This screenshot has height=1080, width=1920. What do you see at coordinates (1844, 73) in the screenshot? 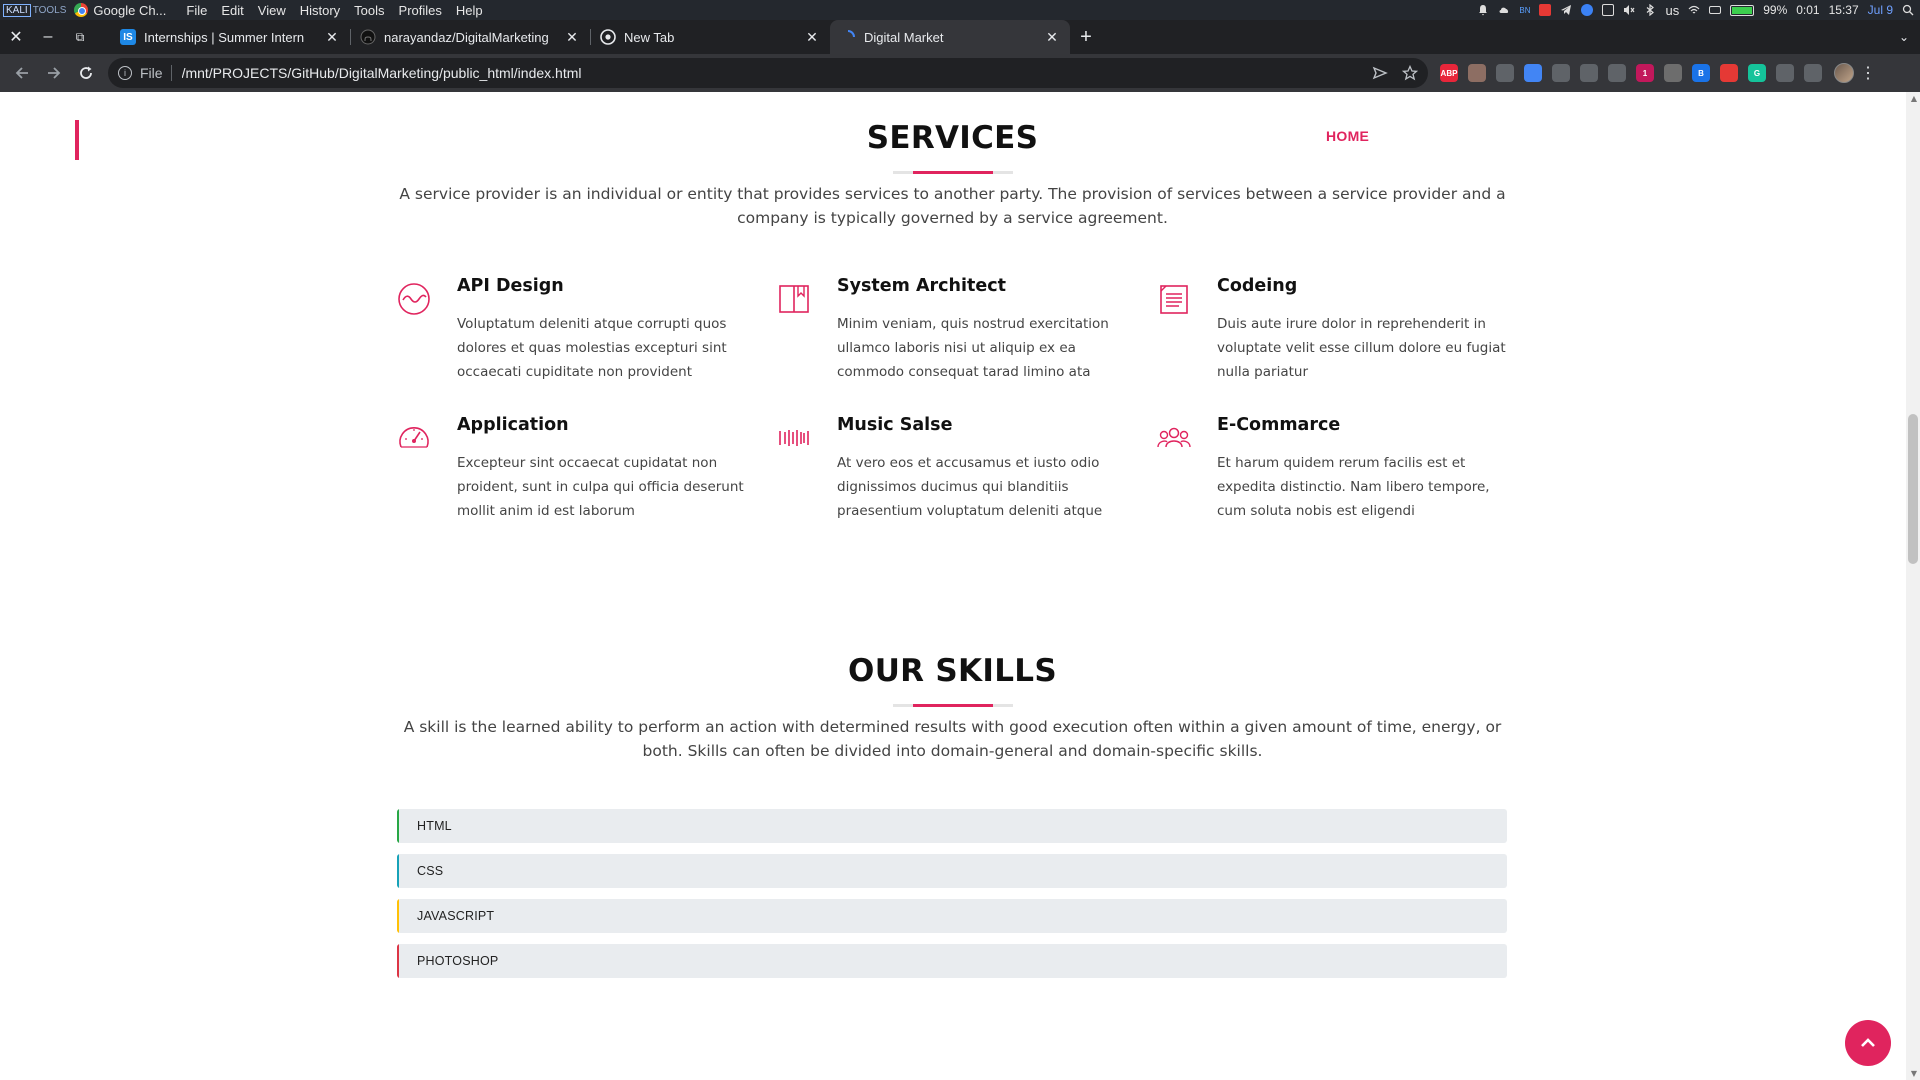
I see `profile-avatar` at bounding box center [1844, 73].